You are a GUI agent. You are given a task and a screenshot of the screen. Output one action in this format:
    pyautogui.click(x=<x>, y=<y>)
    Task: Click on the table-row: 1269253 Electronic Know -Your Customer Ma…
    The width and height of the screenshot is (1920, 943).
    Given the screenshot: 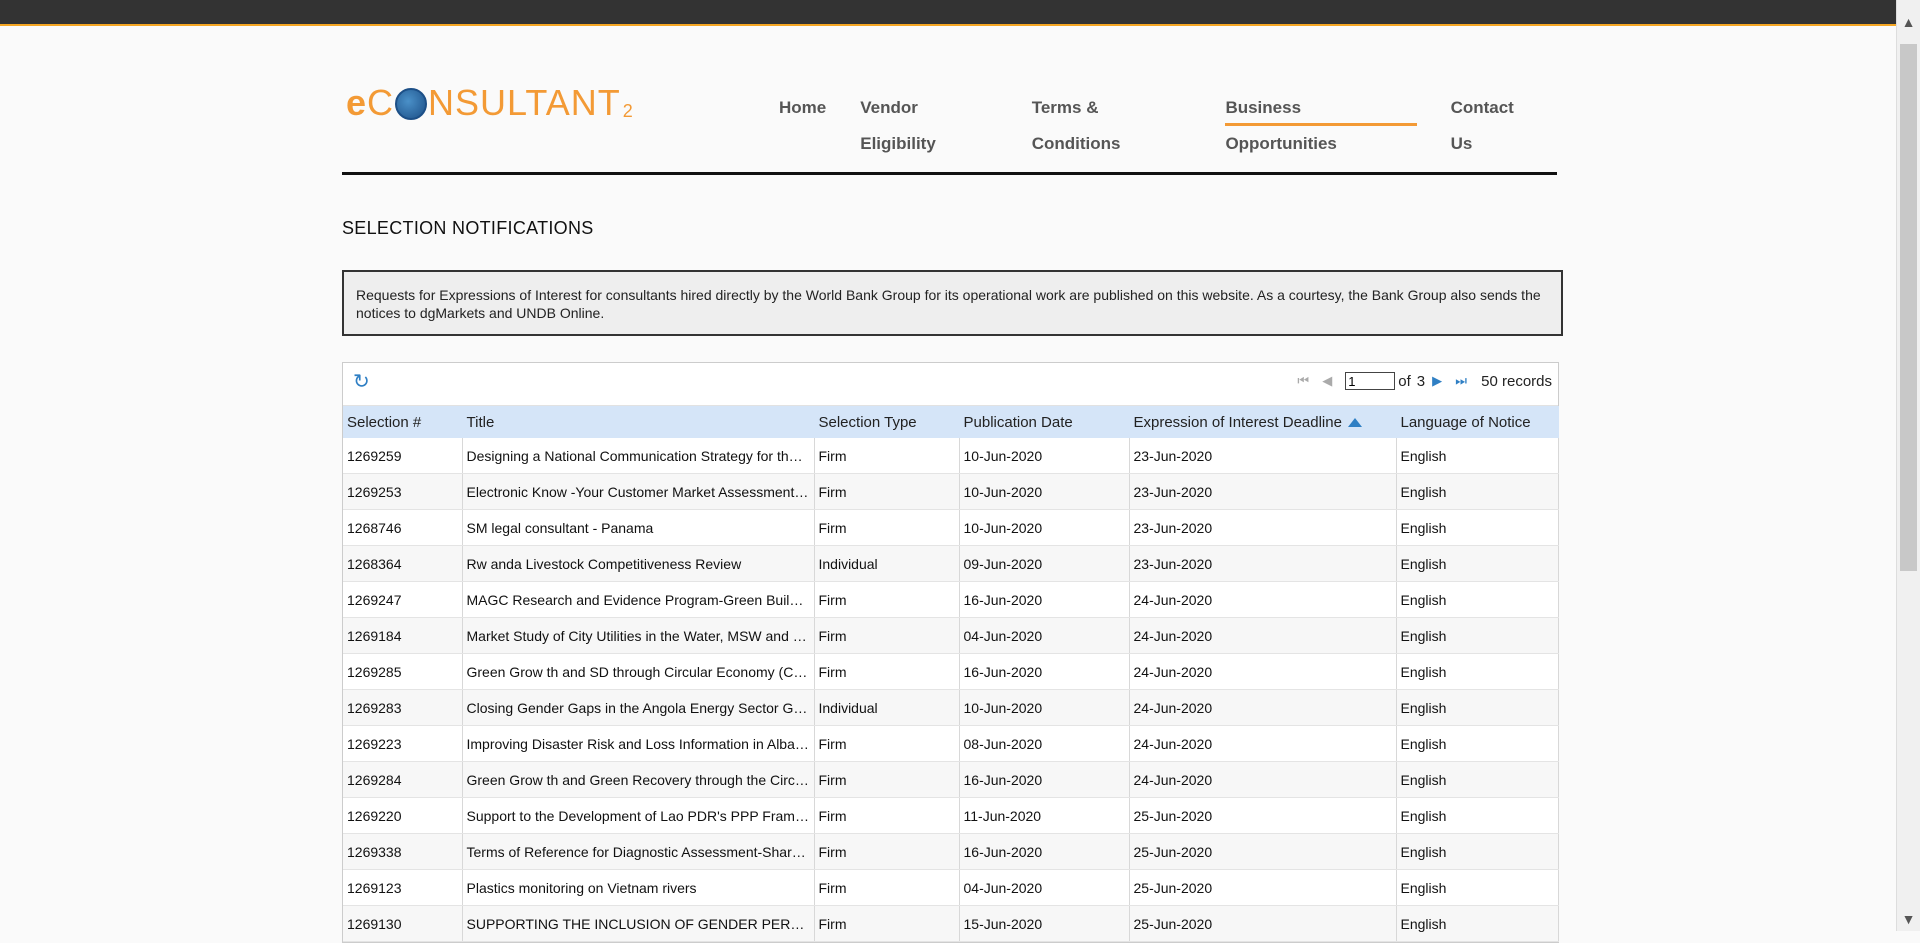 What is the action you would take?
    pyautogui.click(x=951, y=491)
    